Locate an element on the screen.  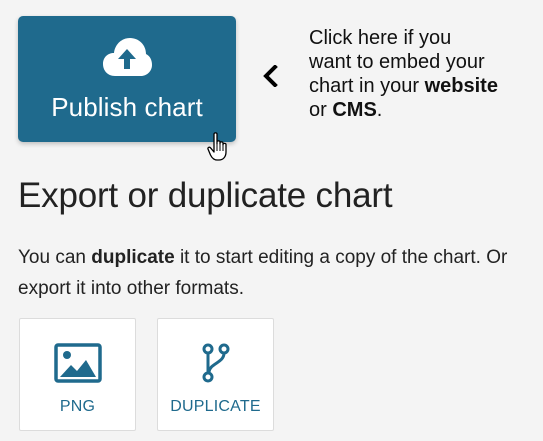
export-png-button: PNG is located at coordinates (77, 374).